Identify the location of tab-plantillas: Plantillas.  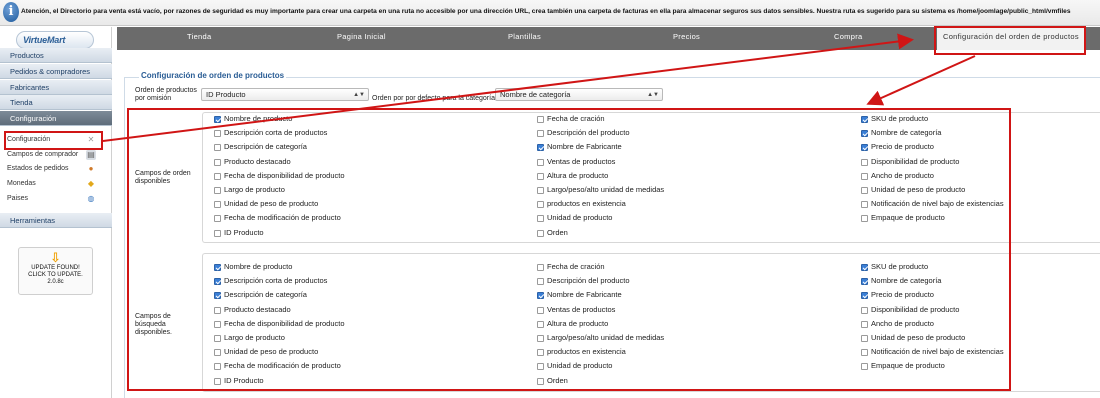
(524, 38).